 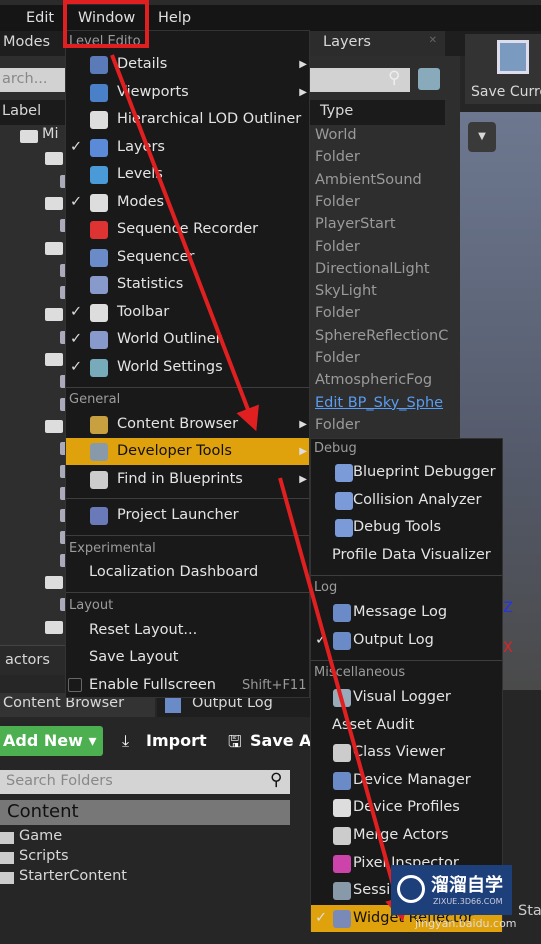 What do you see at coordinates (467, 885) in the screenshot?
I see `watermark-title: 溜溜自学` at bounding box center [467, 885].